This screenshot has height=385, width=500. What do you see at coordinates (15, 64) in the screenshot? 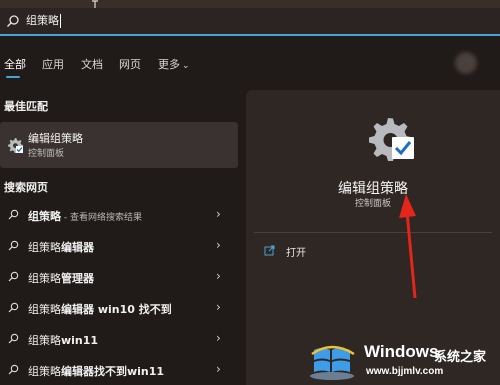
I see `tab-all: 全部` at bounding box center [15, 64].